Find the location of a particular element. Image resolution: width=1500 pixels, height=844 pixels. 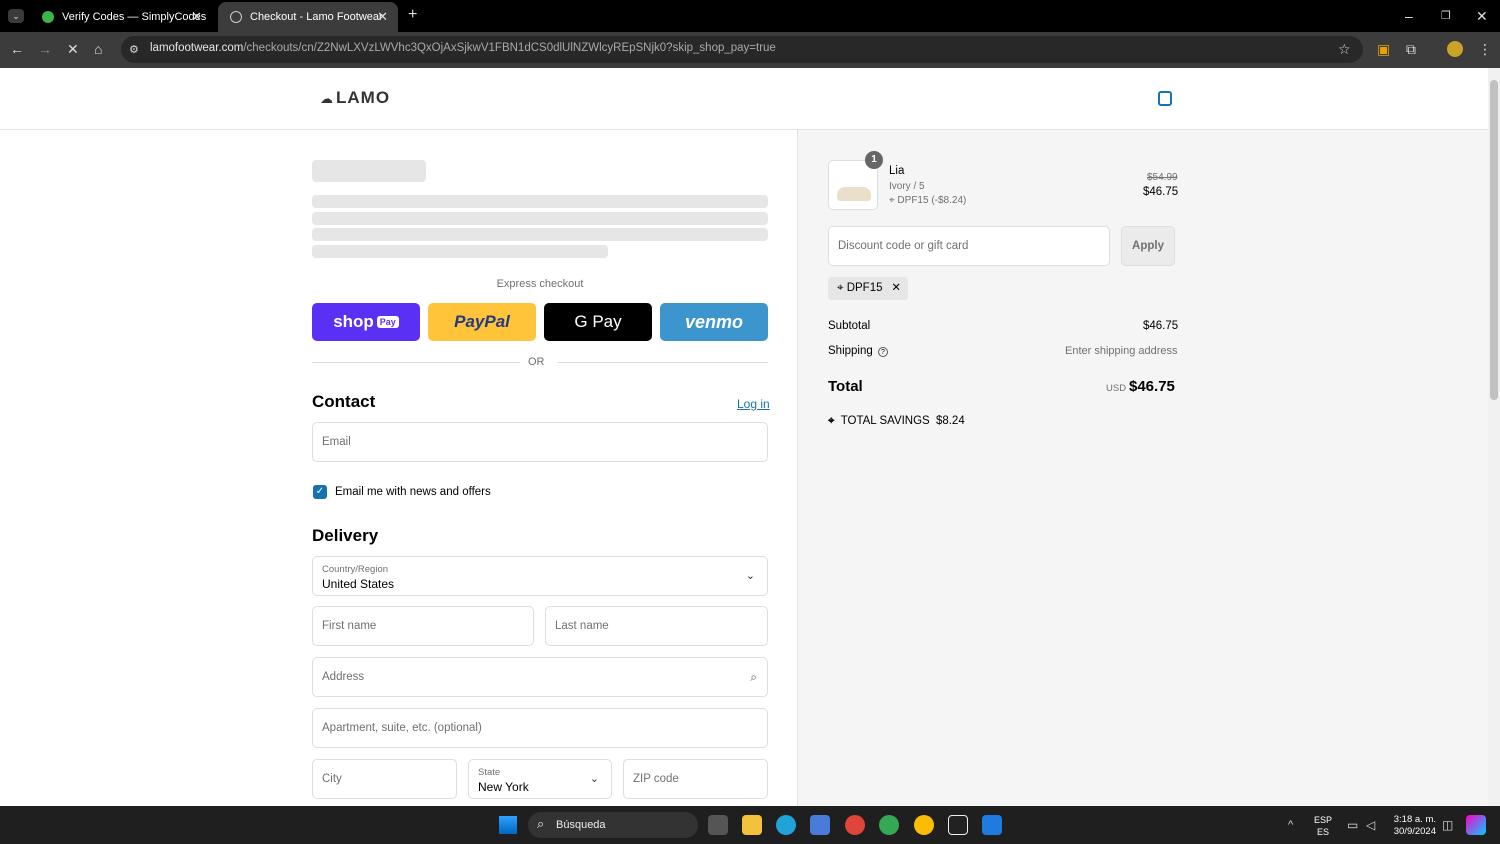

network-icon: ▭ is located at coordinates (1352, 825).